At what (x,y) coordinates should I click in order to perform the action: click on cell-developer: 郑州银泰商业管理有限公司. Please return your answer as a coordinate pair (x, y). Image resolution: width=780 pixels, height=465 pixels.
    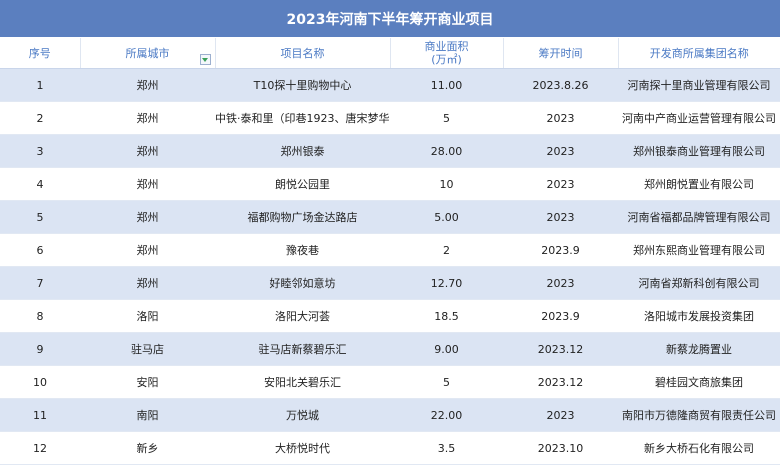
    Looking at the image, I should click on (699, 151).